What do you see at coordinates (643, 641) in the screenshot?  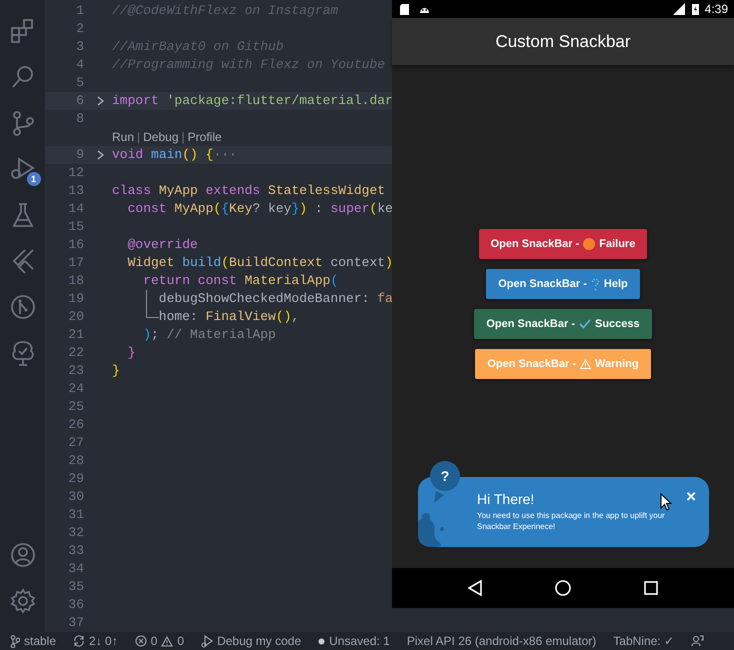 I see `status-item: TabNine: ✓` at bounding box center [643, 641].